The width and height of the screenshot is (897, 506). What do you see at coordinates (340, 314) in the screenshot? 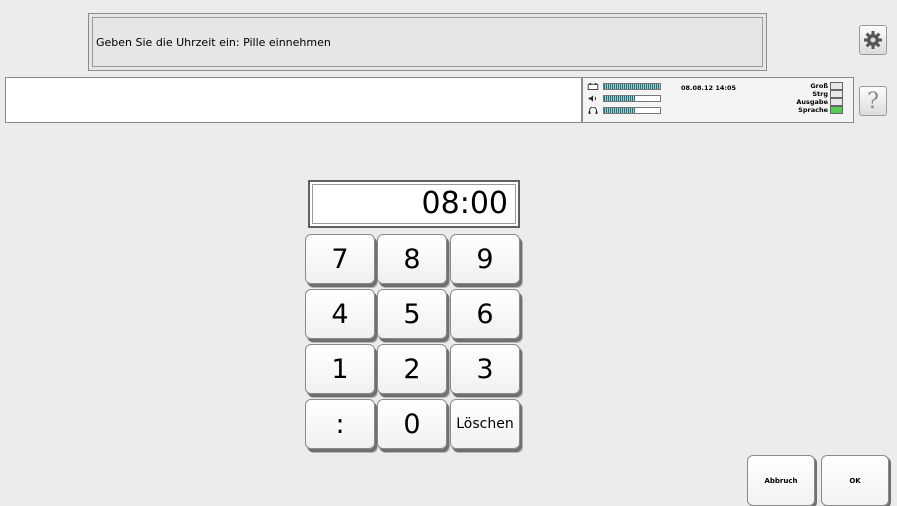
I see `key-4: 4` at bounding box center [340, 314].